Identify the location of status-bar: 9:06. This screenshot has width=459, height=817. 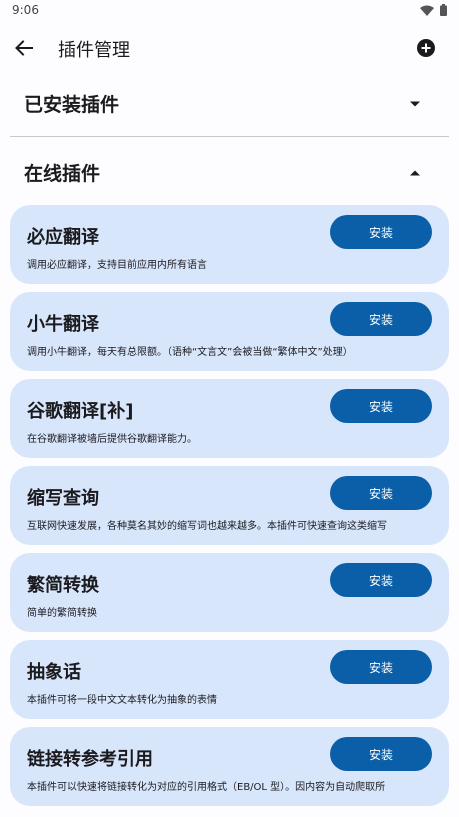
(229, 11).